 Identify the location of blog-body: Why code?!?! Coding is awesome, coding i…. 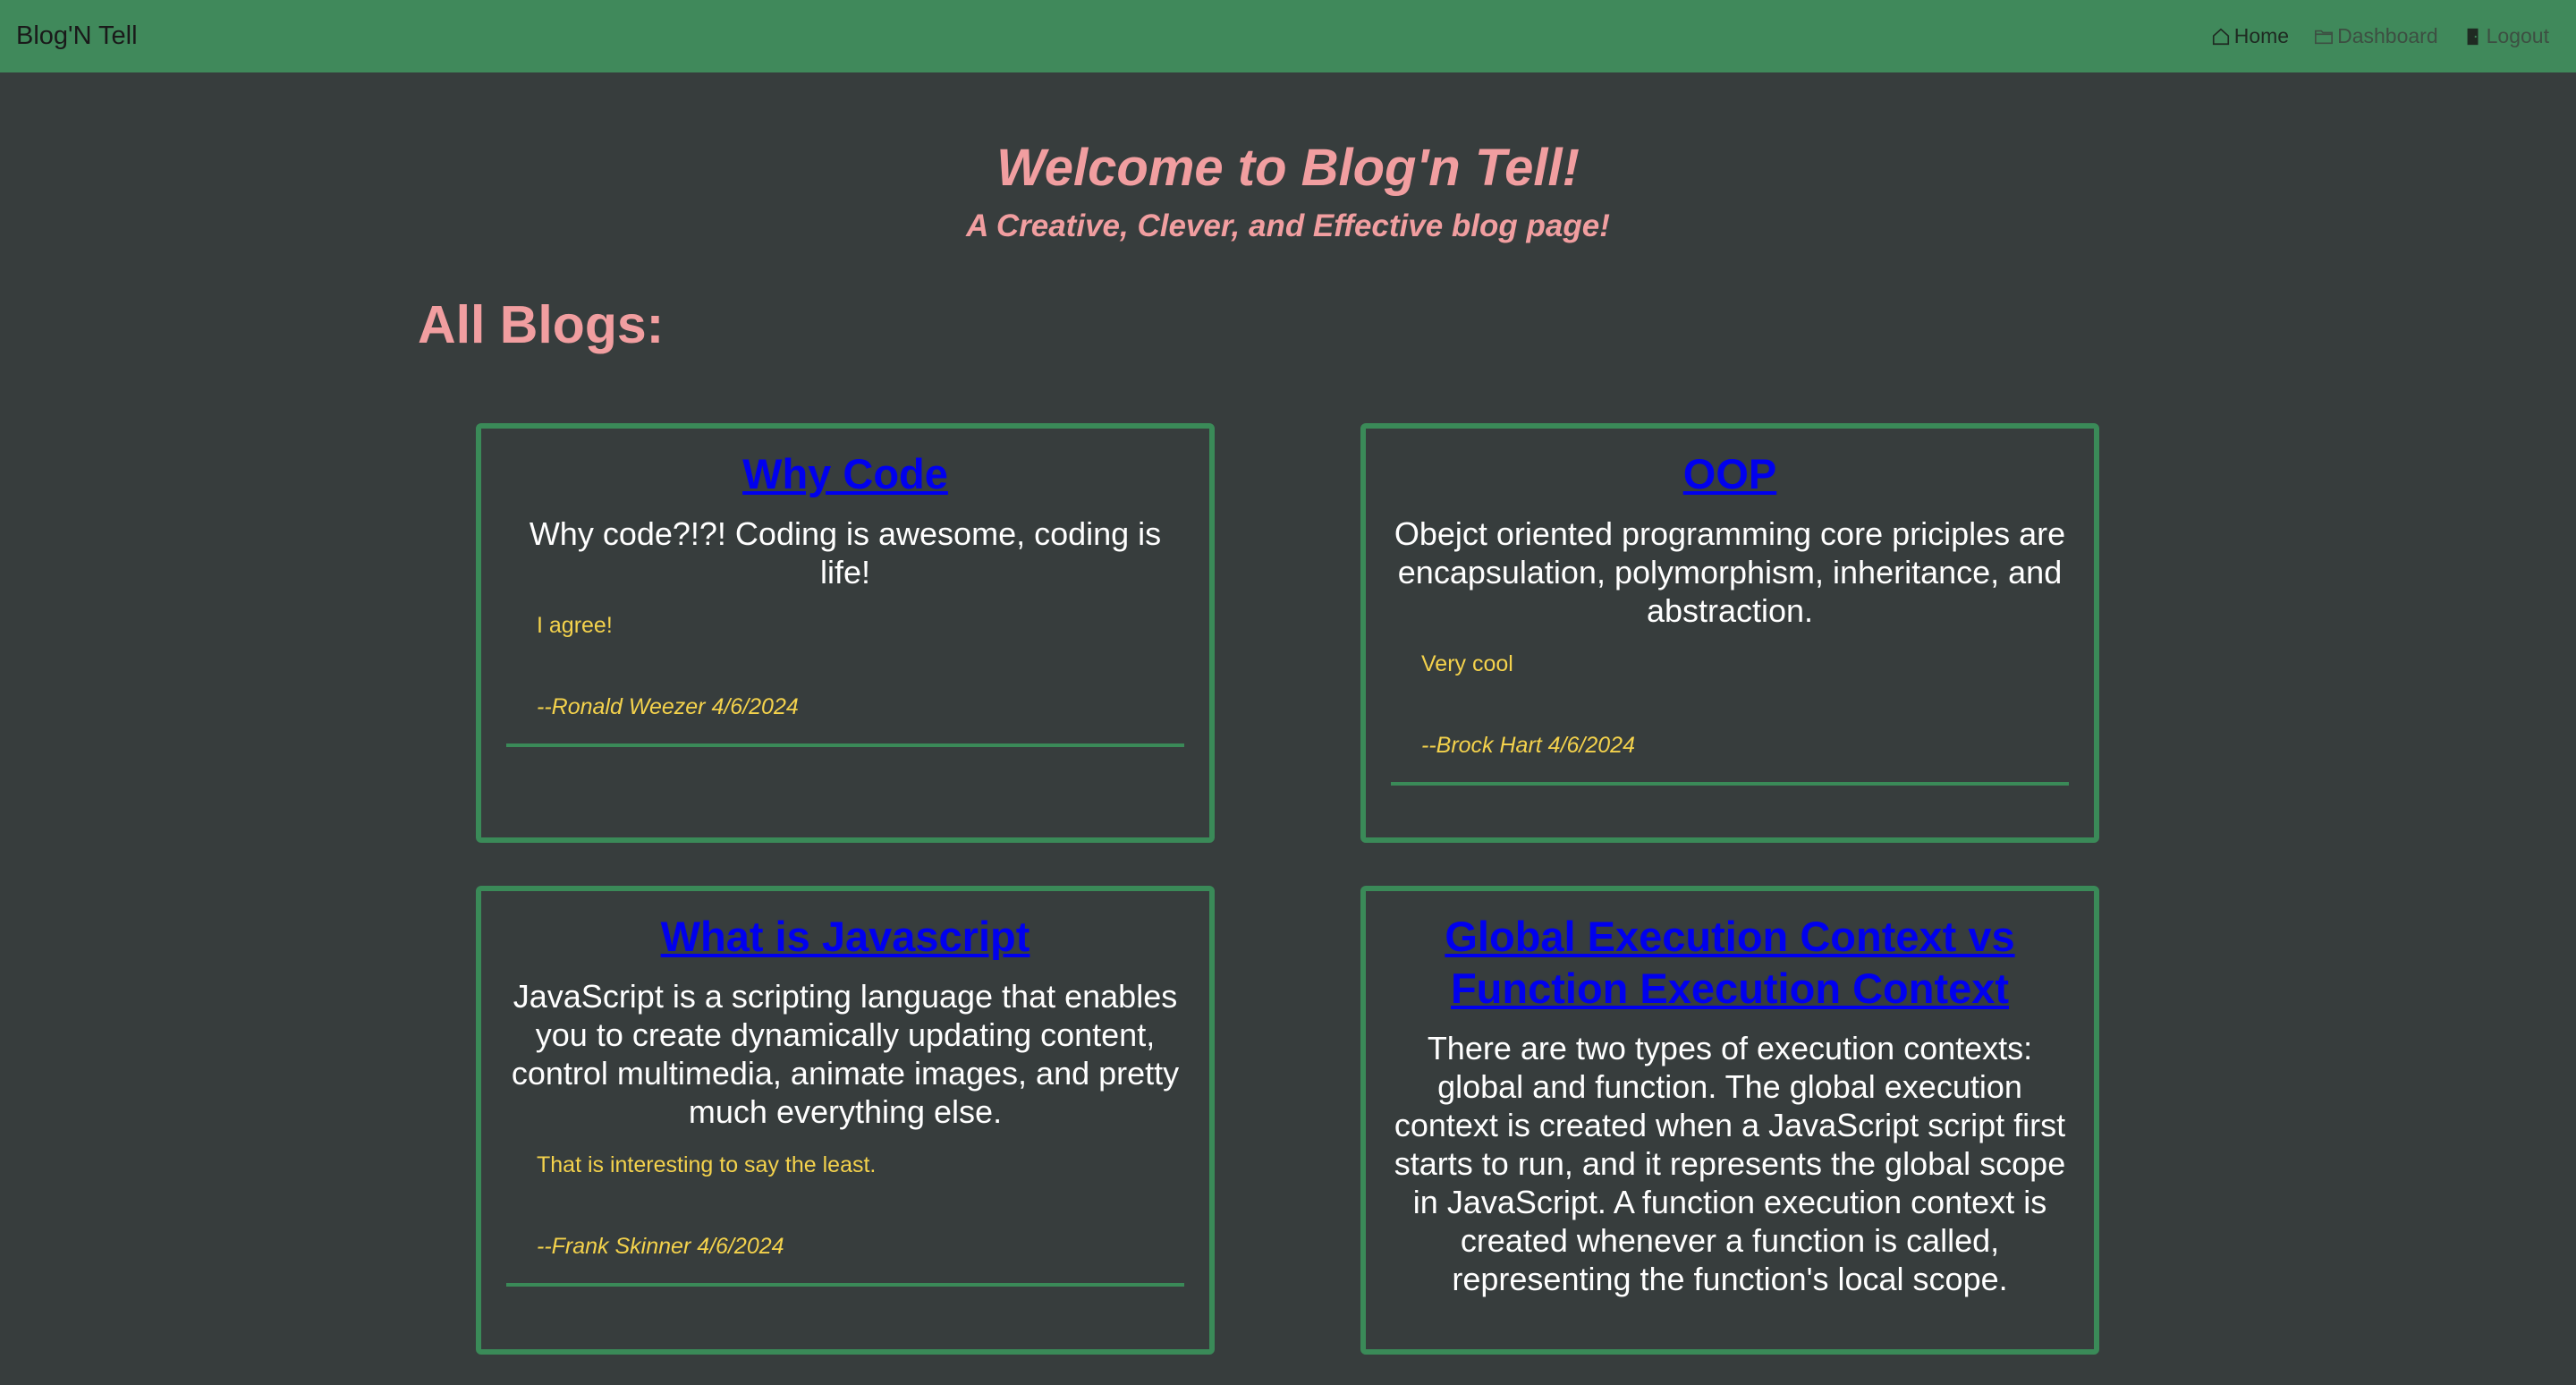
(845, 553).